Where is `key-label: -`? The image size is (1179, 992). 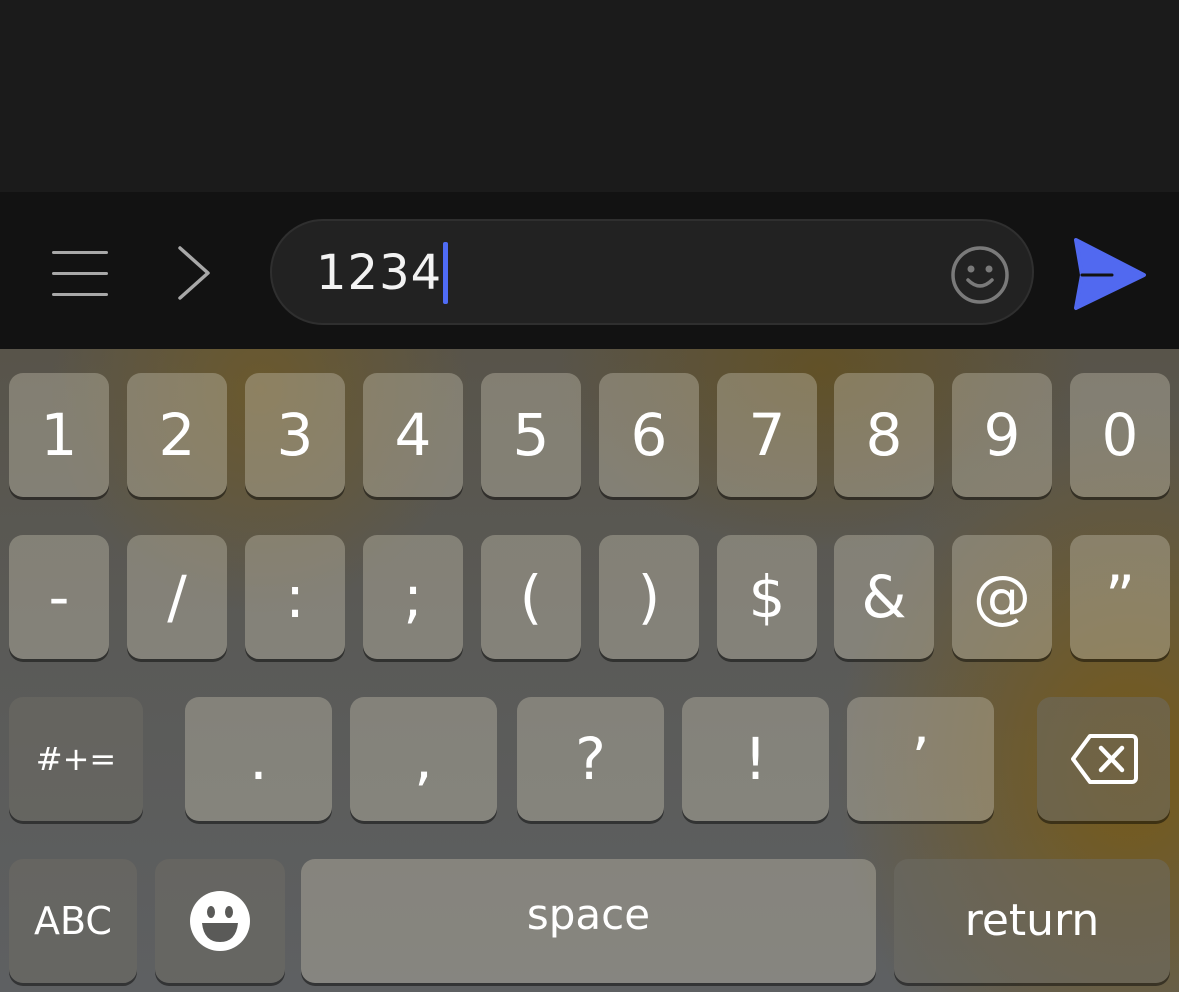
key-label: - is located at coordinates (59, 597).